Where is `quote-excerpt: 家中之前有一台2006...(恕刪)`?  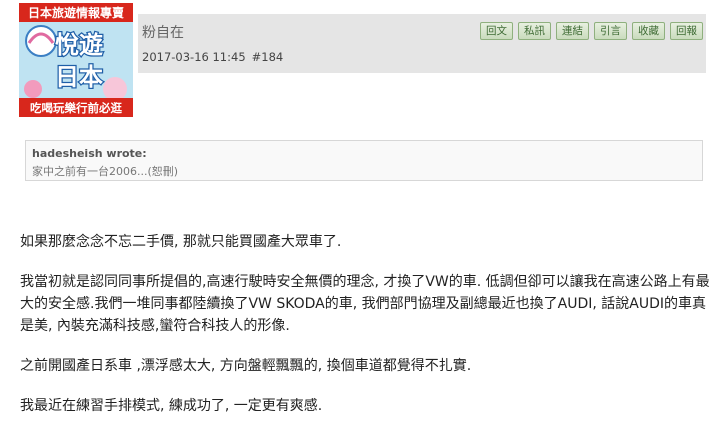
quote-excerpt: 家中之前有一台2006...(恕刪) is located at coordinates (105, 171).